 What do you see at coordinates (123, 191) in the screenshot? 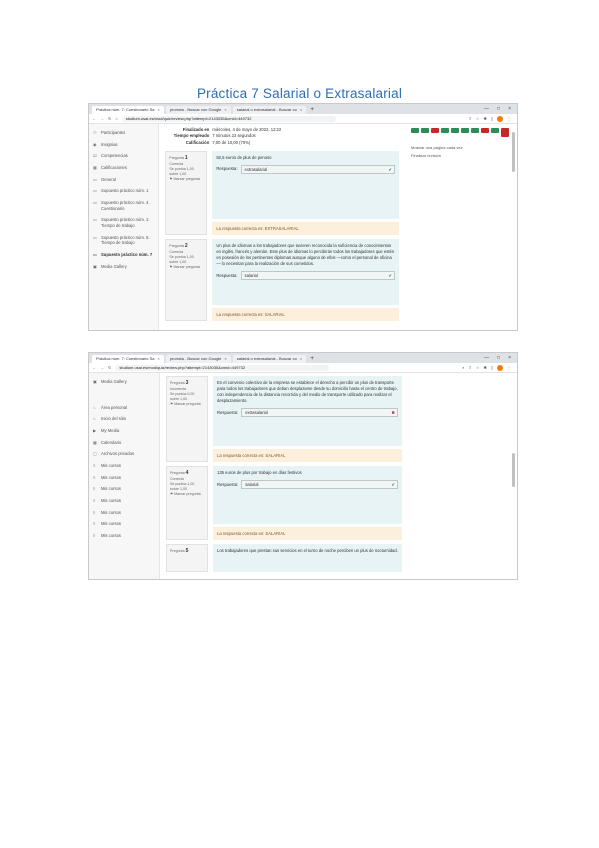
I see `sidebar-item: ▭ Supuesto práctico núm. 1` at bounding box center [123, 191].